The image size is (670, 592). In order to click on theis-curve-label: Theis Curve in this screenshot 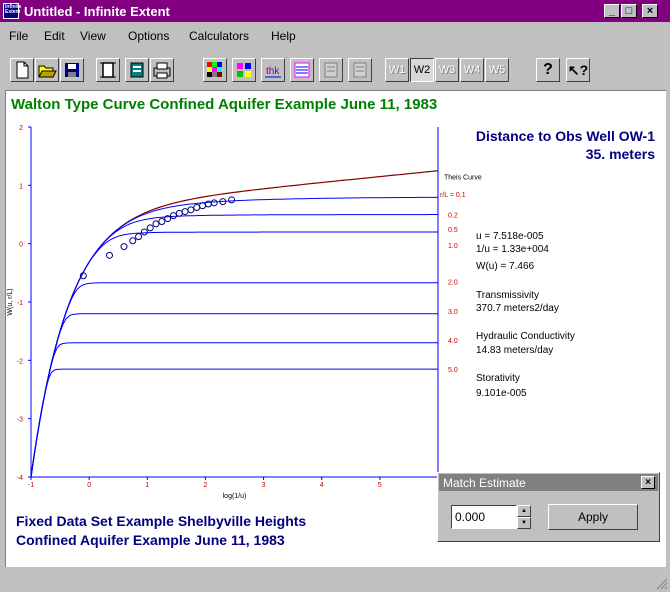, I will do `click(463, 177)`.